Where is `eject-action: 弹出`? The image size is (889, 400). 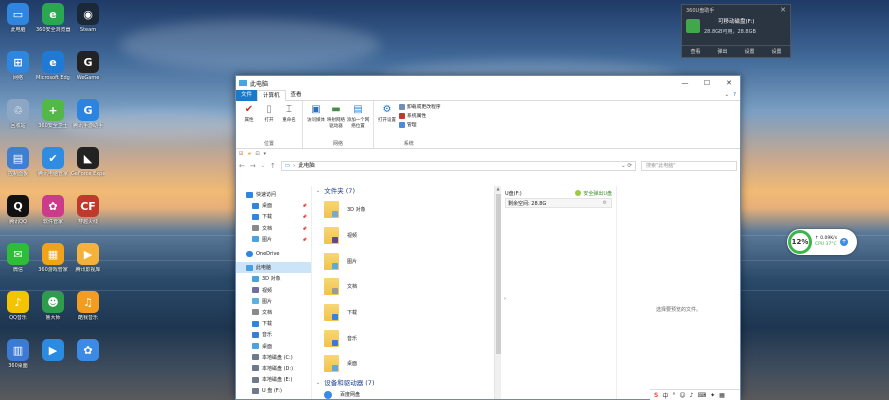 eject-action: 弹出 is located at coordinates (722, 51).